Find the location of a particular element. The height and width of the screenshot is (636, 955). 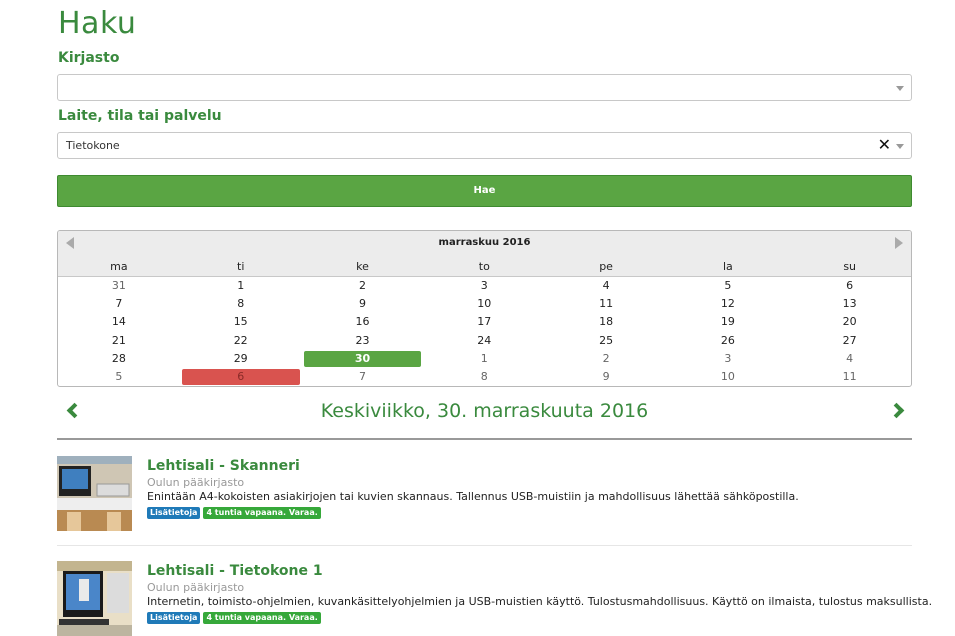

calendar-day: 16 is located at coordinates (363, 322).